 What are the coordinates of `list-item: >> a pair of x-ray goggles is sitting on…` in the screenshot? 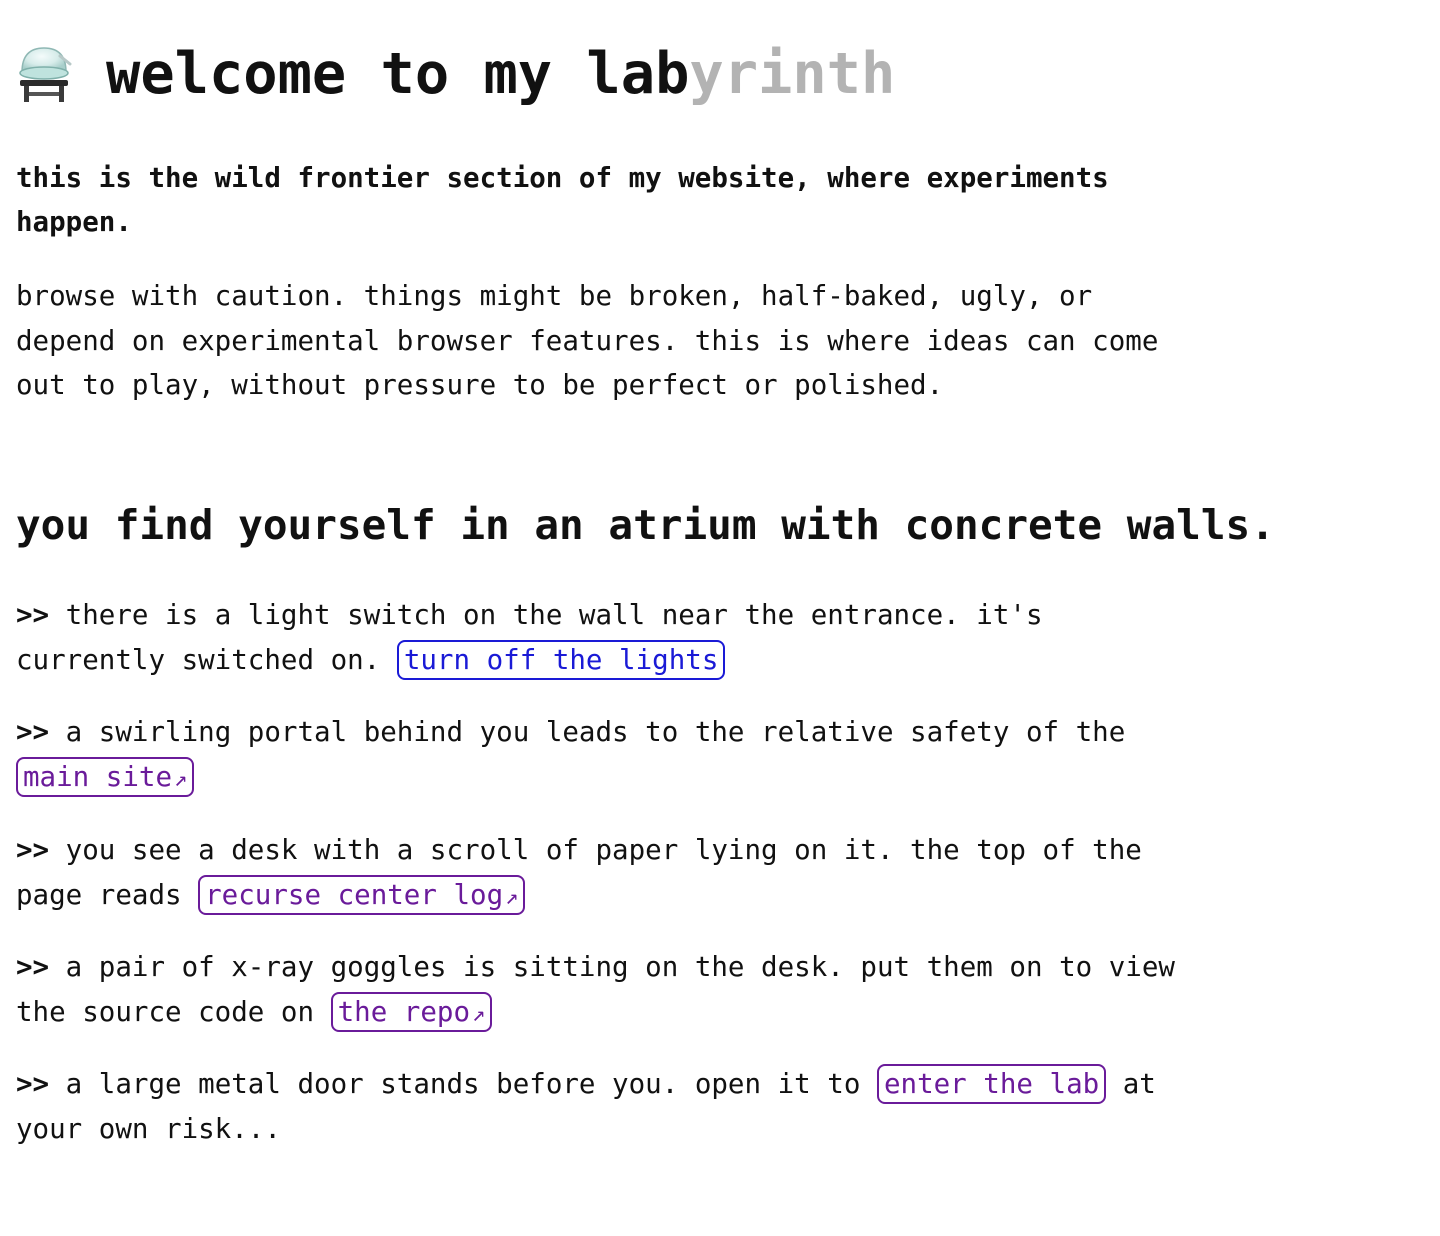 It's located at (621, 989).